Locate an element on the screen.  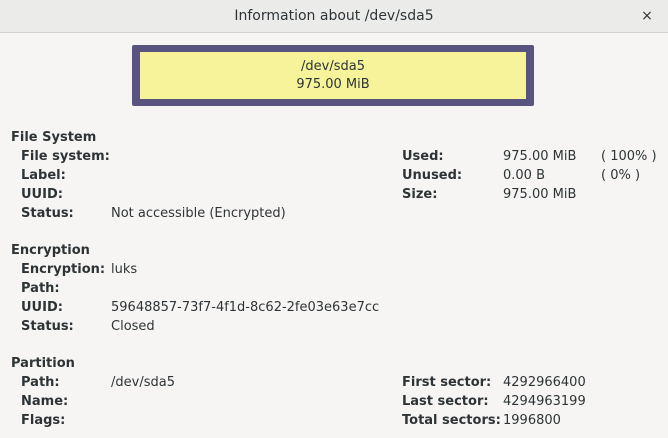
partition-path-label: Path: is located at coordinates (40, 382).